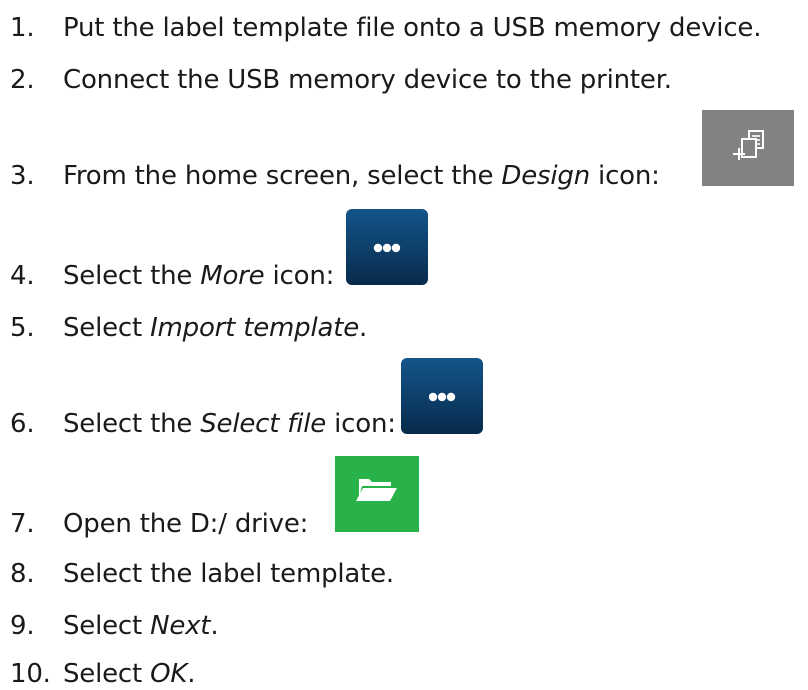 This screenshot has height=690, width=808. Describe the element at coordinates (22, 524) in the screenshot. I see `step-number: 7.` at that location.